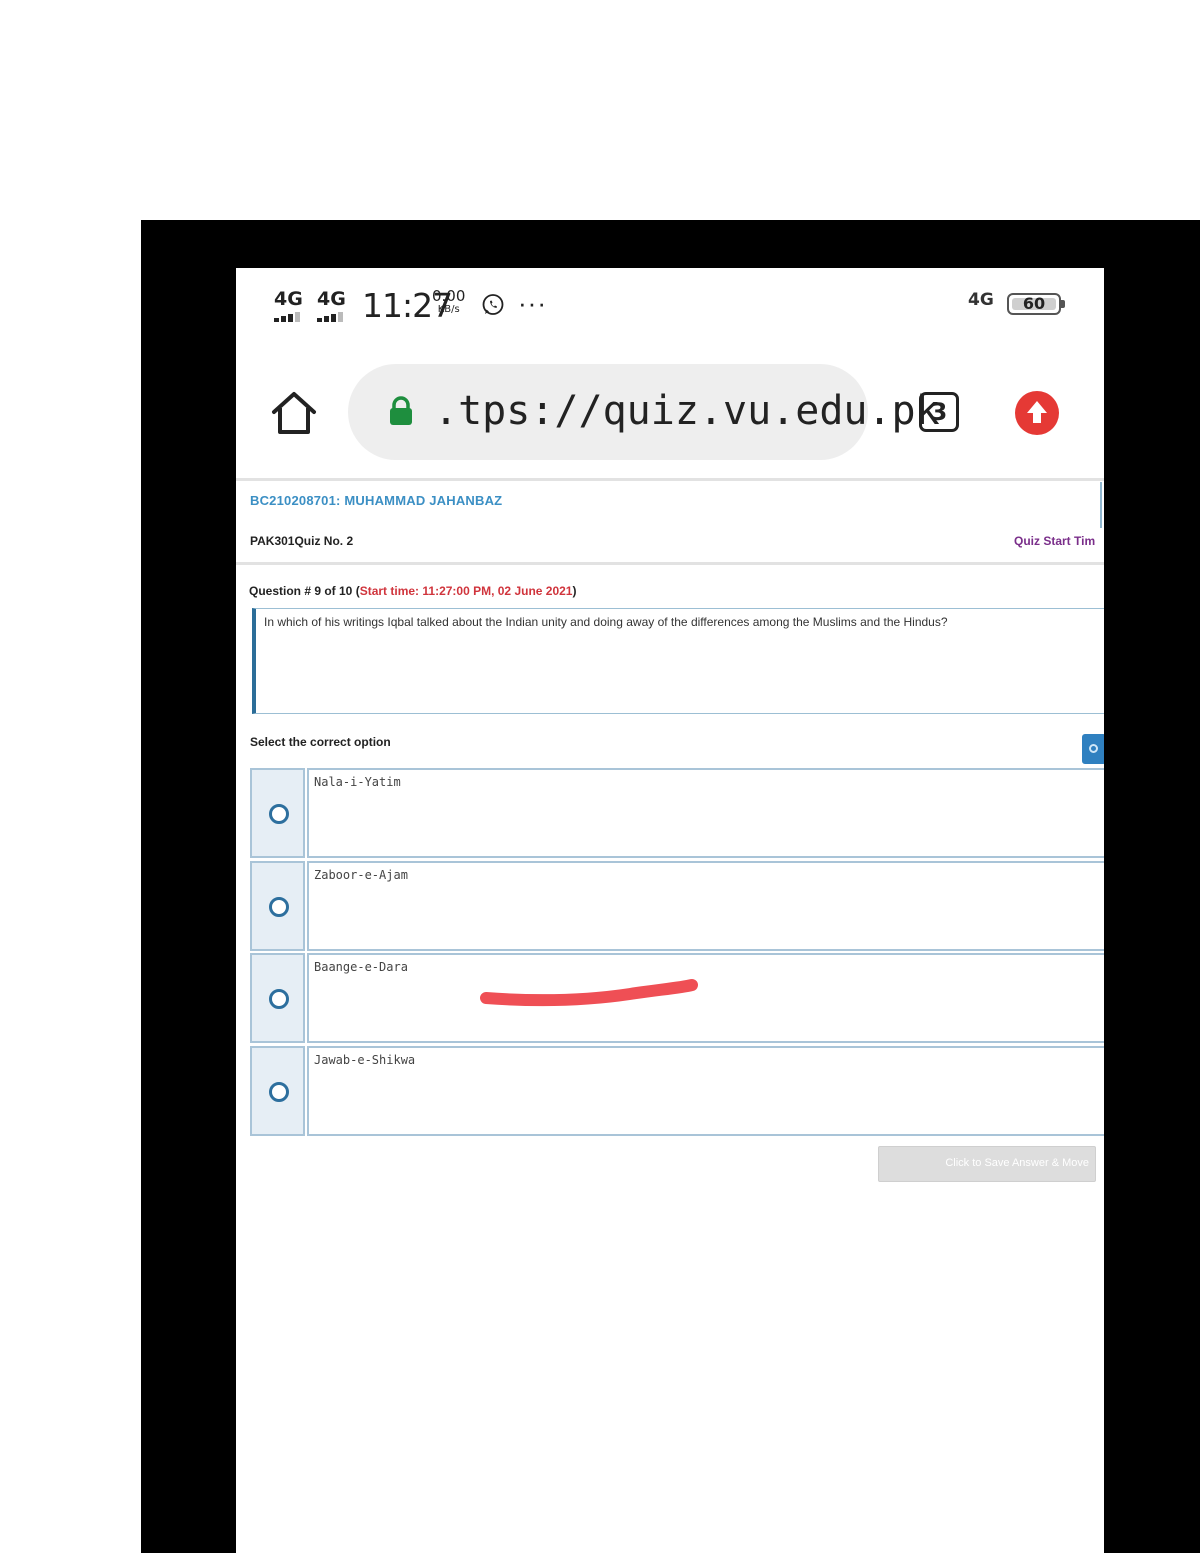 This screenshot has height=1553, width=1200. I want to click on battery-level: 60, so click(1034, 303).